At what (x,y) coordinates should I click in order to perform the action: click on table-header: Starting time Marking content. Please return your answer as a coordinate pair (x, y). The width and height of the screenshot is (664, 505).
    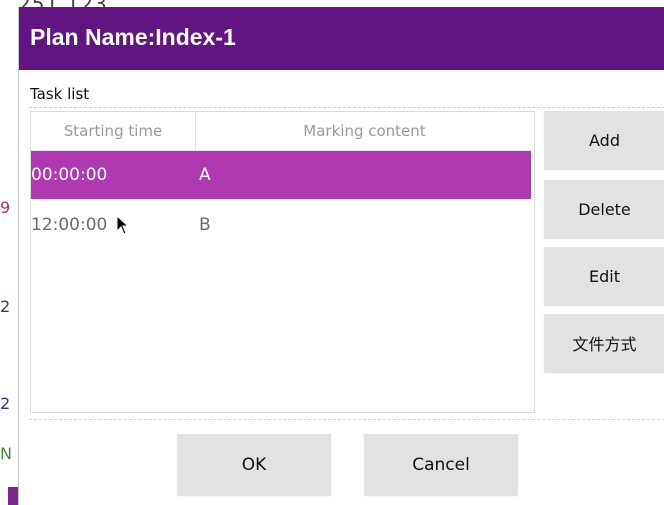
    Looking at the image, I should click on (282, 131).